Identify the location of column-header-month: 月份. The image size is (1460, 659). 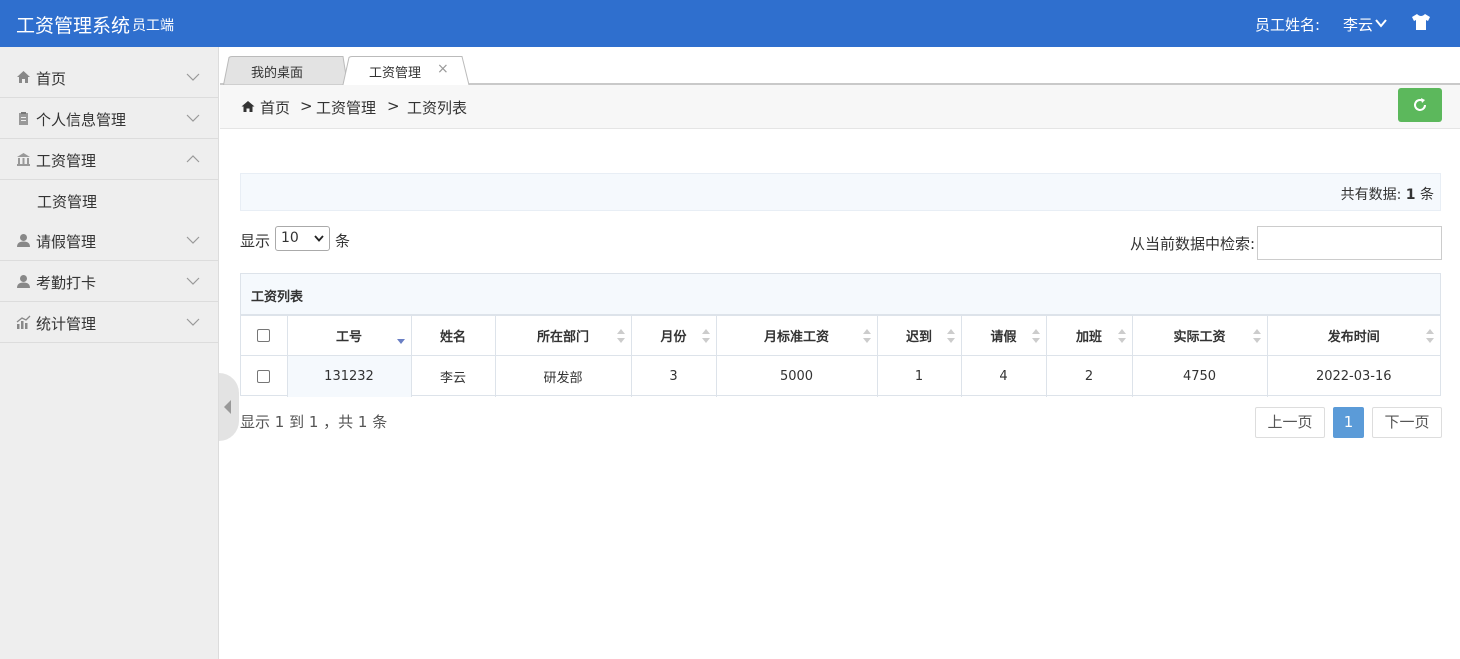
(673, 335).